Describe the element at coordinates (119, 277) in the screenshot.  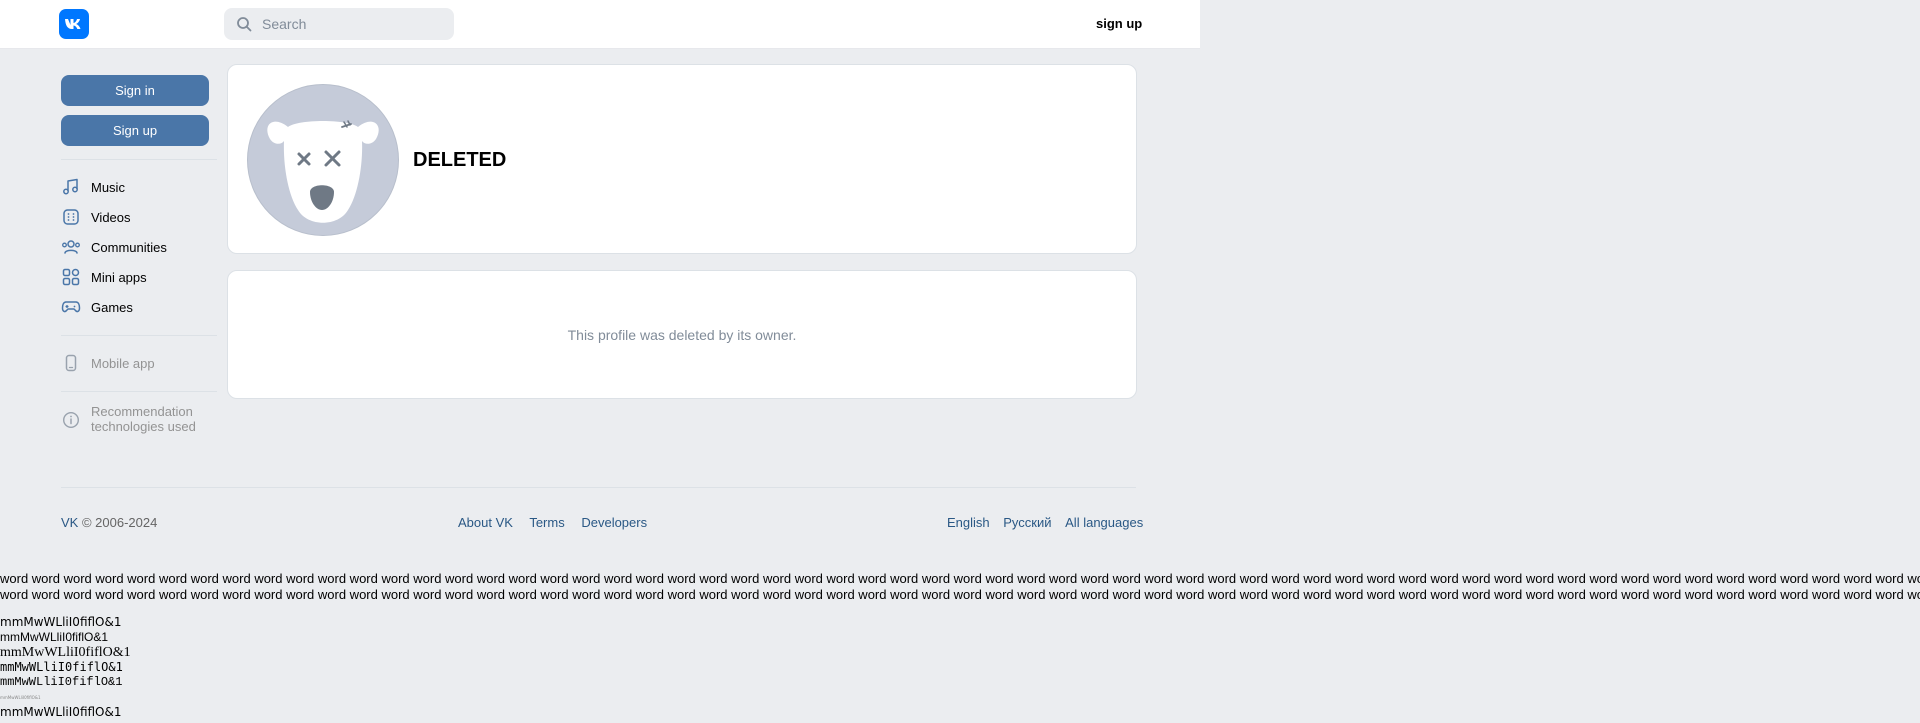
I see `sidebar-item-label: Mini apps` at that location.